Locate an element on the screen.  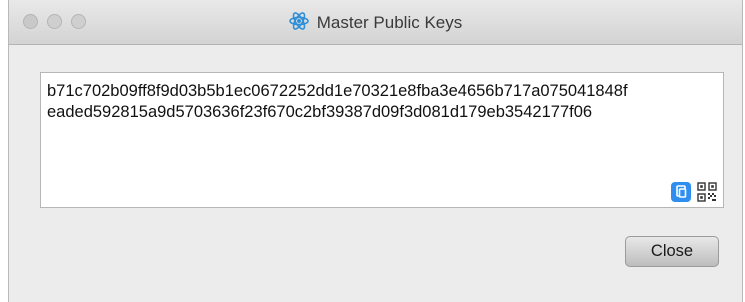
window-title-group: Master Public Keys is located at coordinates (375, 22).